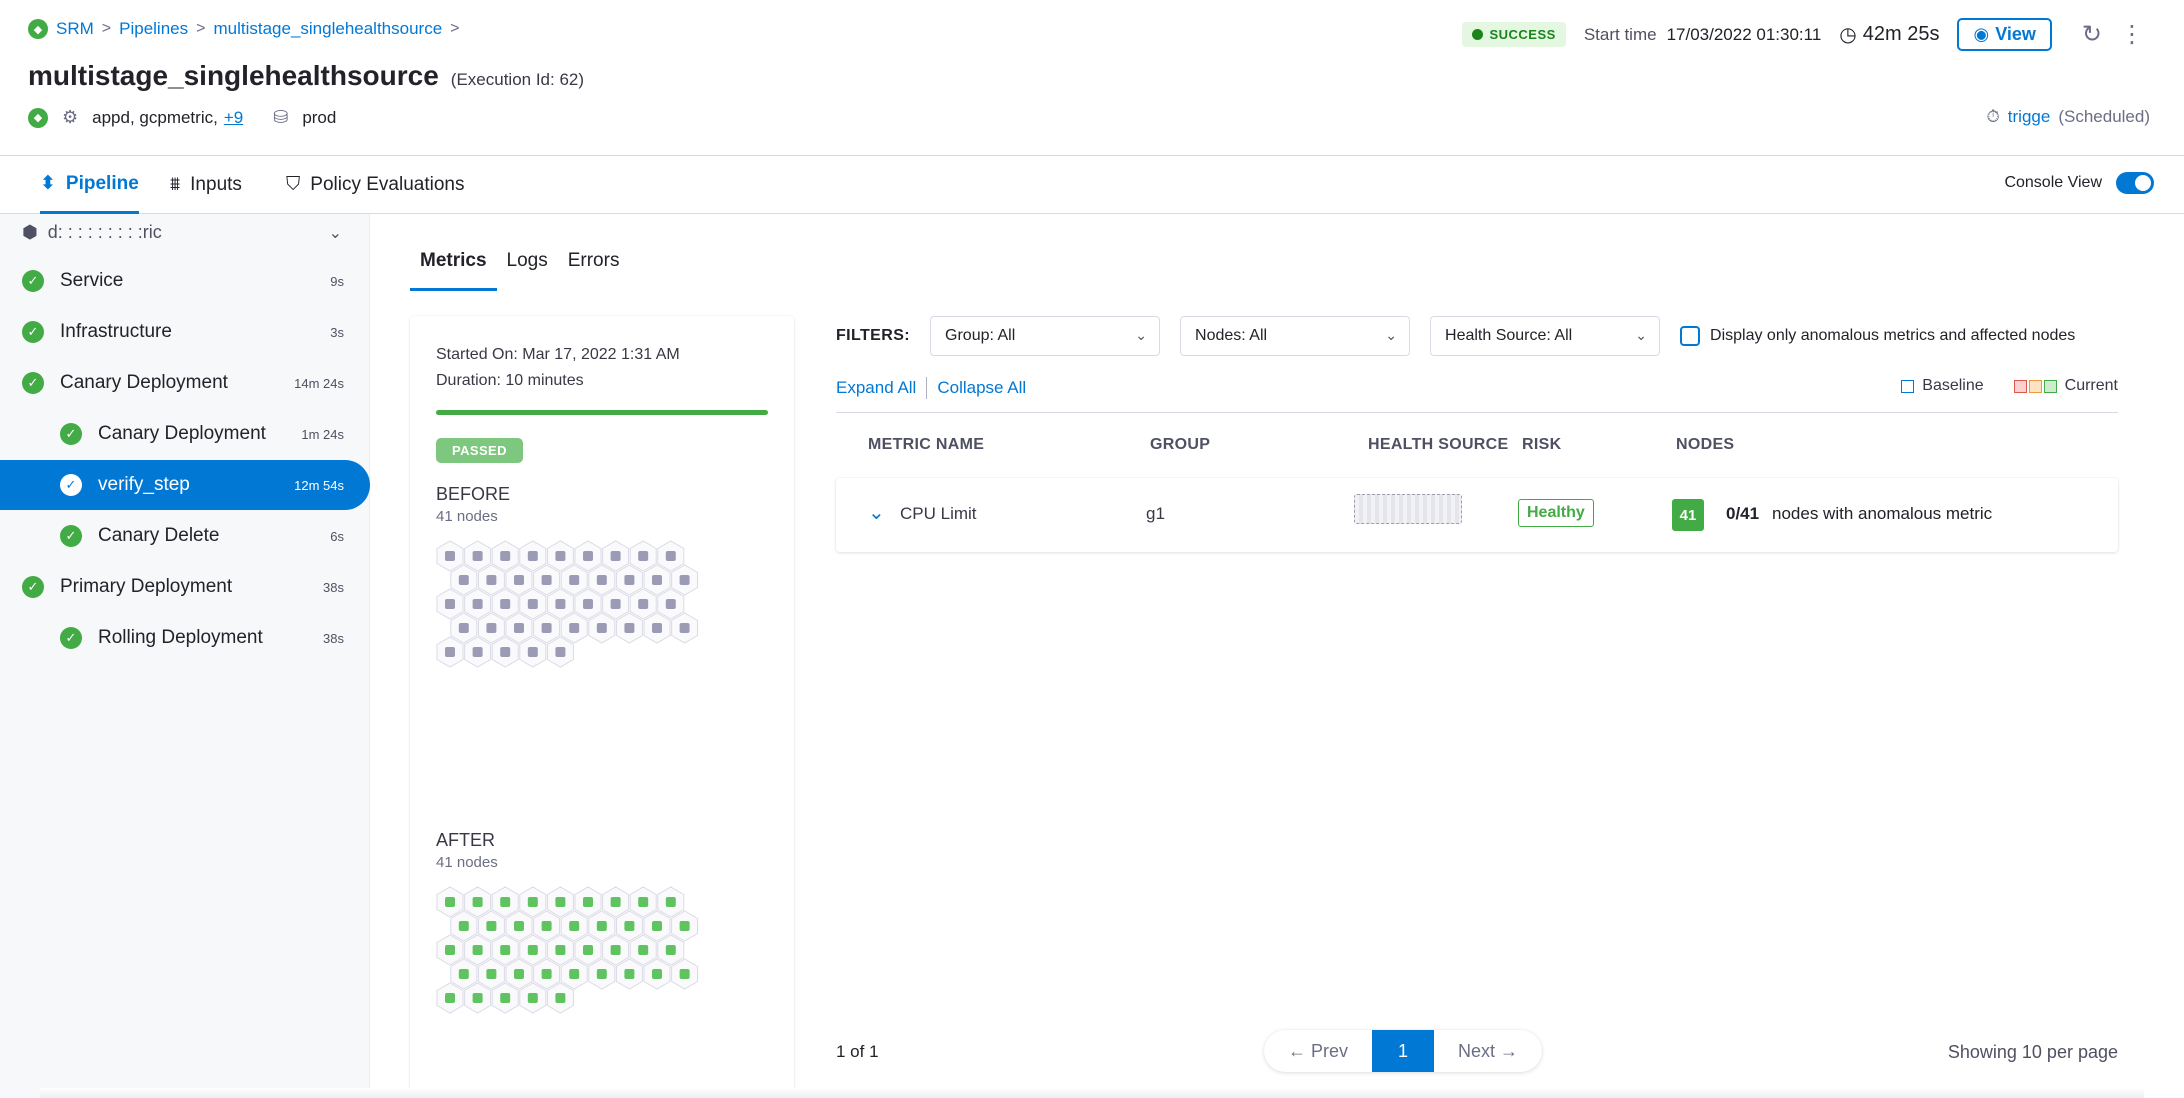  Describe the element at coordinates (182, 232) in the screenshot. I see `stage-selector: ⬢ d: : : : : : : : :ric ⌄` at that location.